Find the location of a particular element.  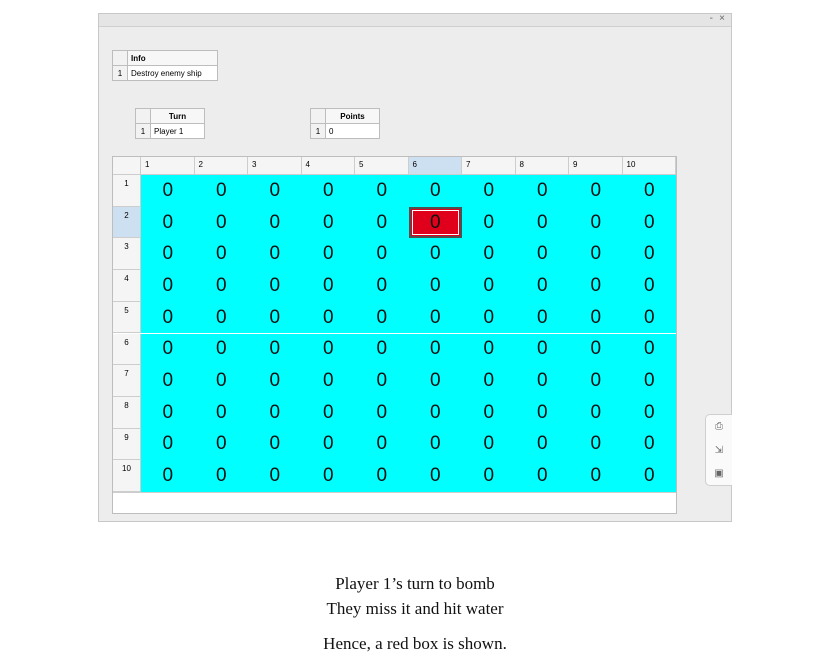

layout-icon: ▣ is located at coordinates (719, 474).